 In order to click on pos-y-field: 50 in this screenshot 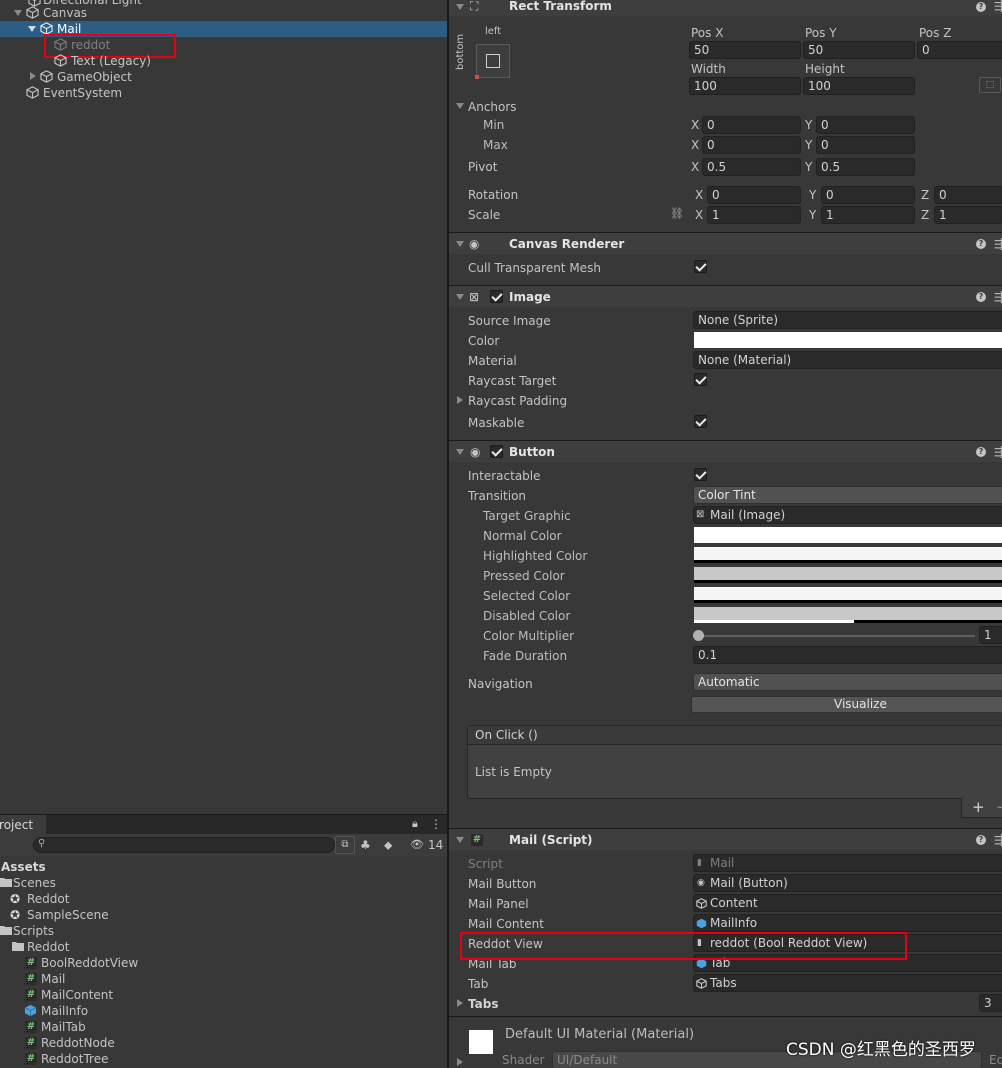, I will do `click(859, 50)`.